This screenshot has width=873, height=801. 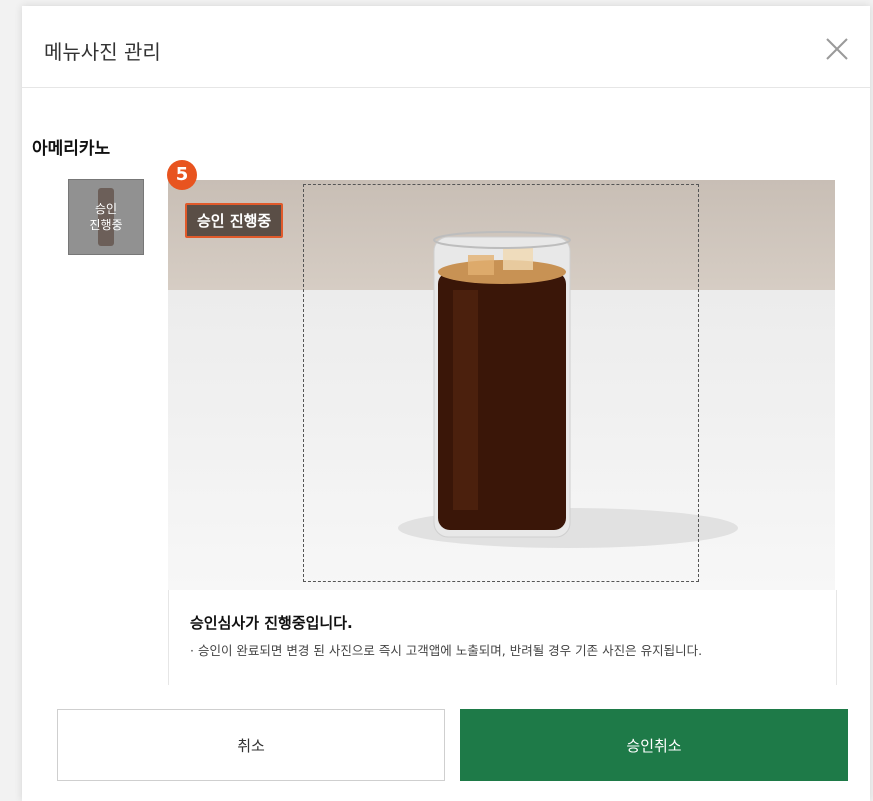 I want to click on step-marker: 5, so click(x=182, y=175).